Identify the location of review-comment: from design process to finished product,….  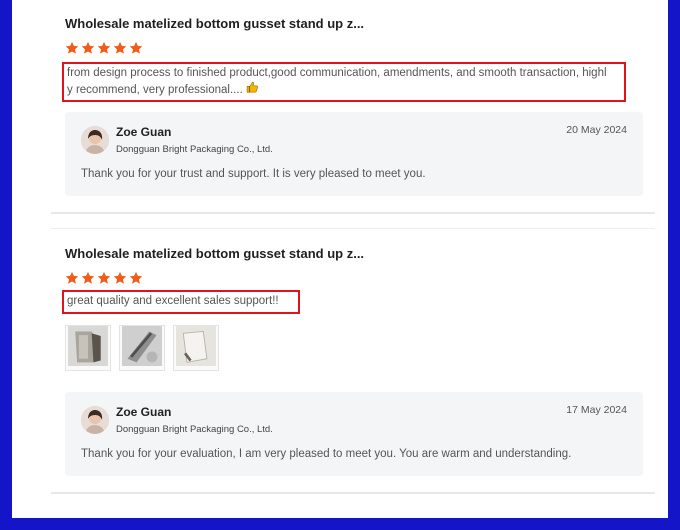
(344, 82).